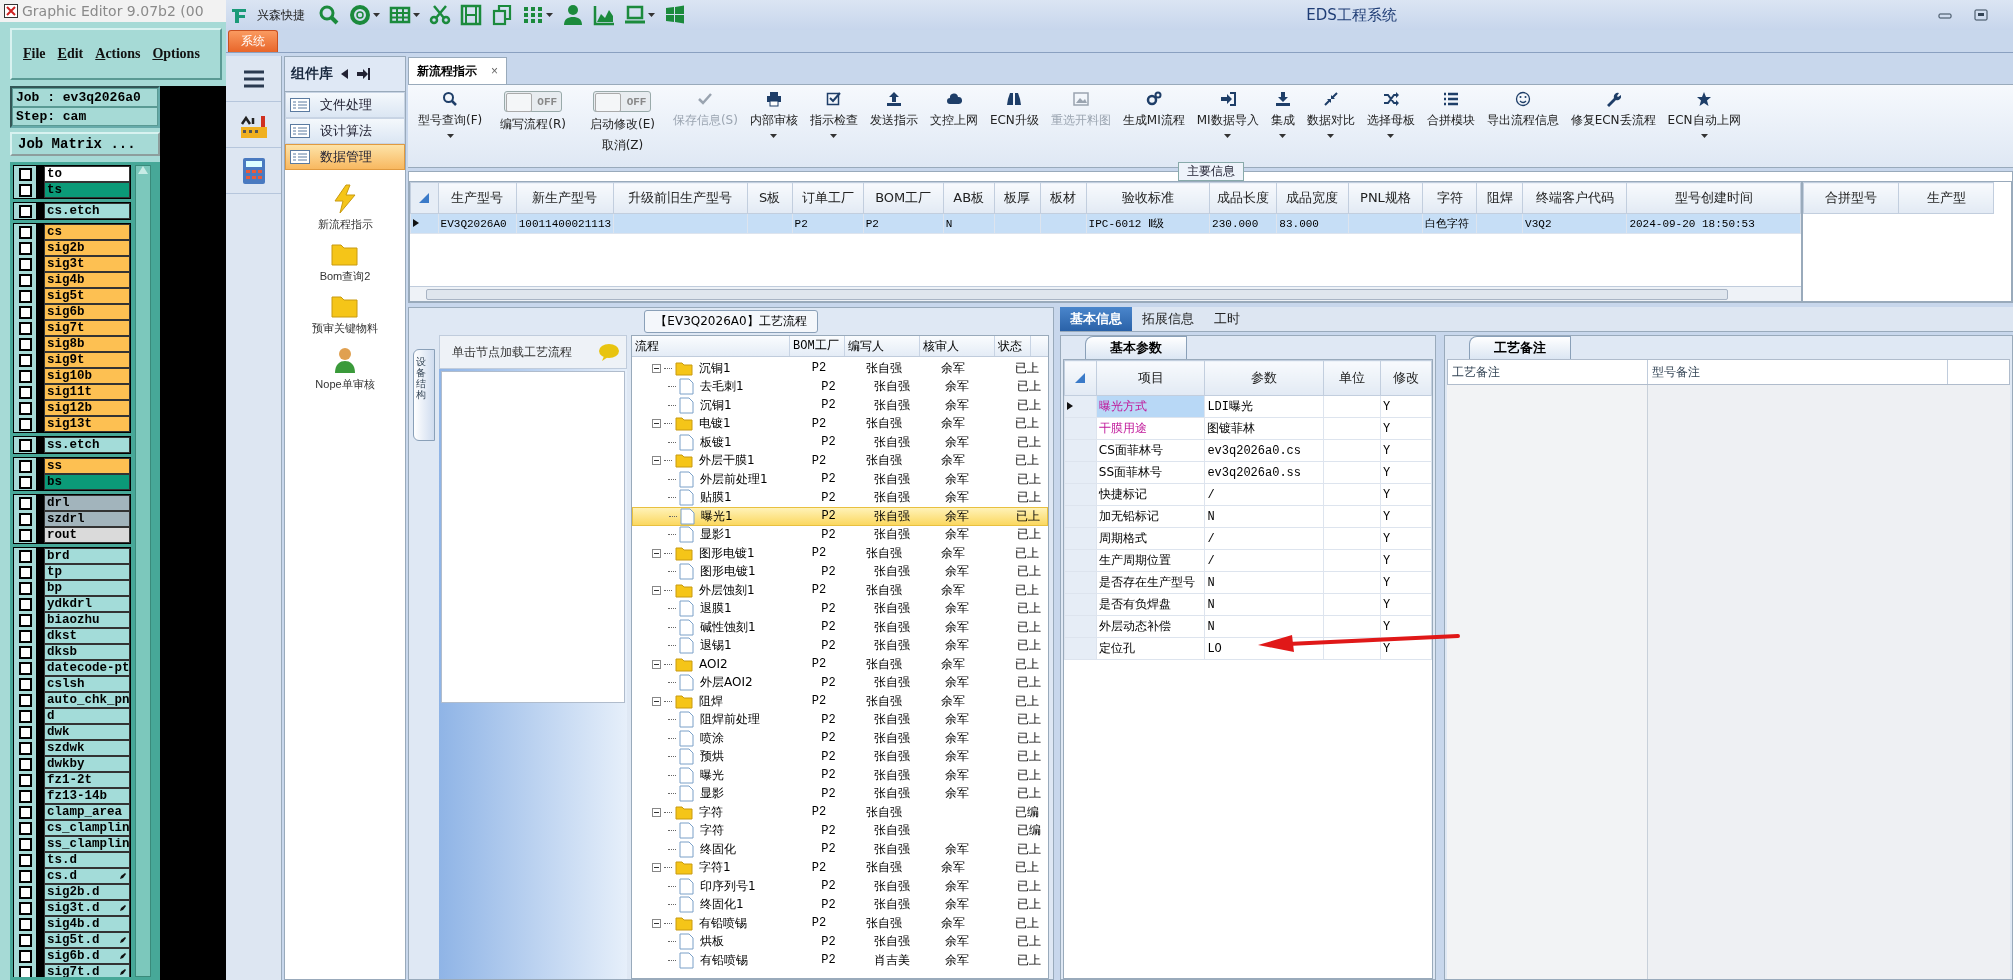 Image resolution: width=2013 pixels, height=980 pixels. Describe the element at coordinates (1548, 372) in the screenshot. I see `column-header: 工艺备注` at that location.